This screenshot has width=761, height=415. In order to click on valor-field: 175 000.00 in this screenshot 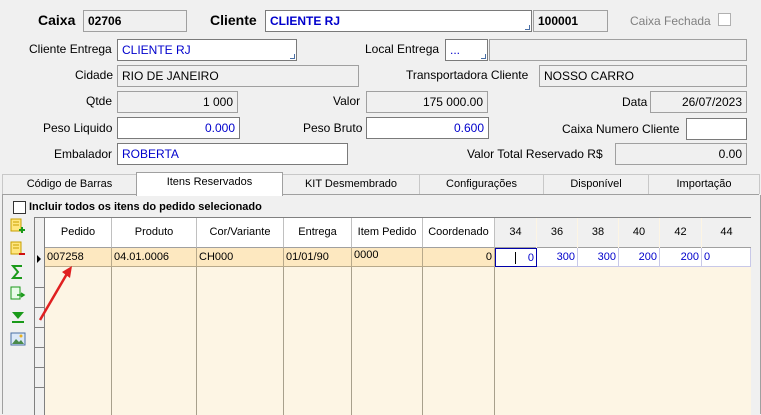, I will do `click(427, 102)`.